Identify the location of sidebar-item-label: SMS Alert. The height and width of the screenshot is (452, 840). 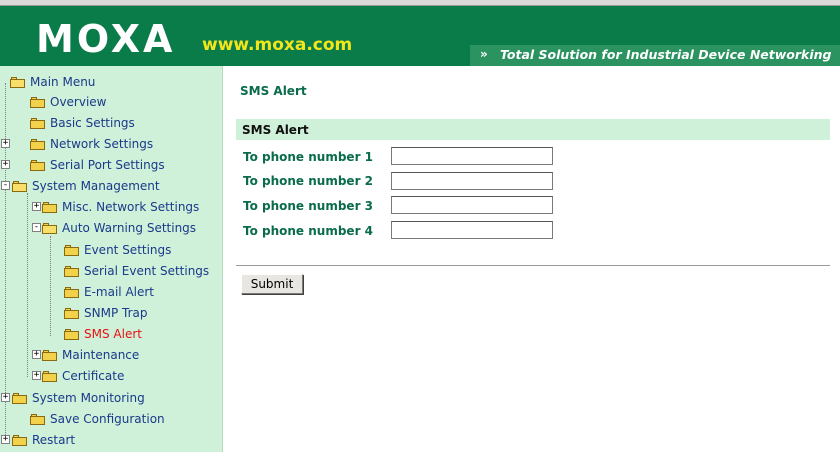
(113, 334).